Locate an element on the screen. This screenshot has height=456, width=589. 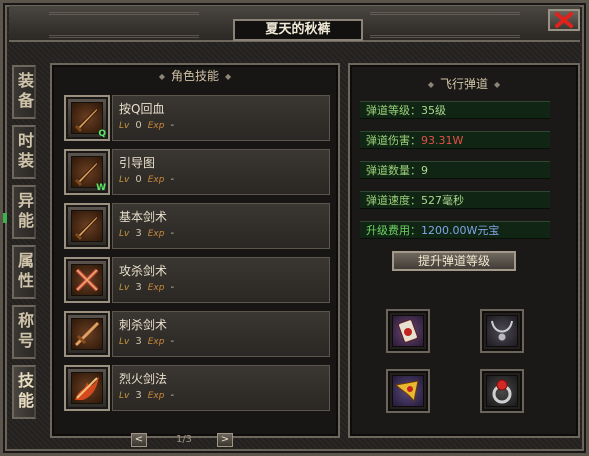
horn-icon is located at coordinates (406, 391).